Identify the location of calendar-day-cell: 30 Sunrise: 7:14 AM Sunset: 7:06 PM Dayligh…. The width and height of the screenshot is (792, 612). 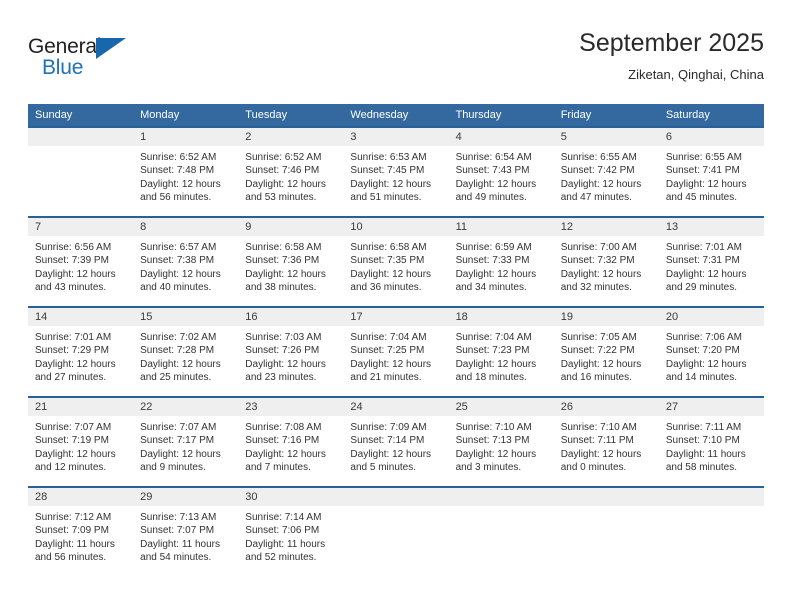
(291, 531).